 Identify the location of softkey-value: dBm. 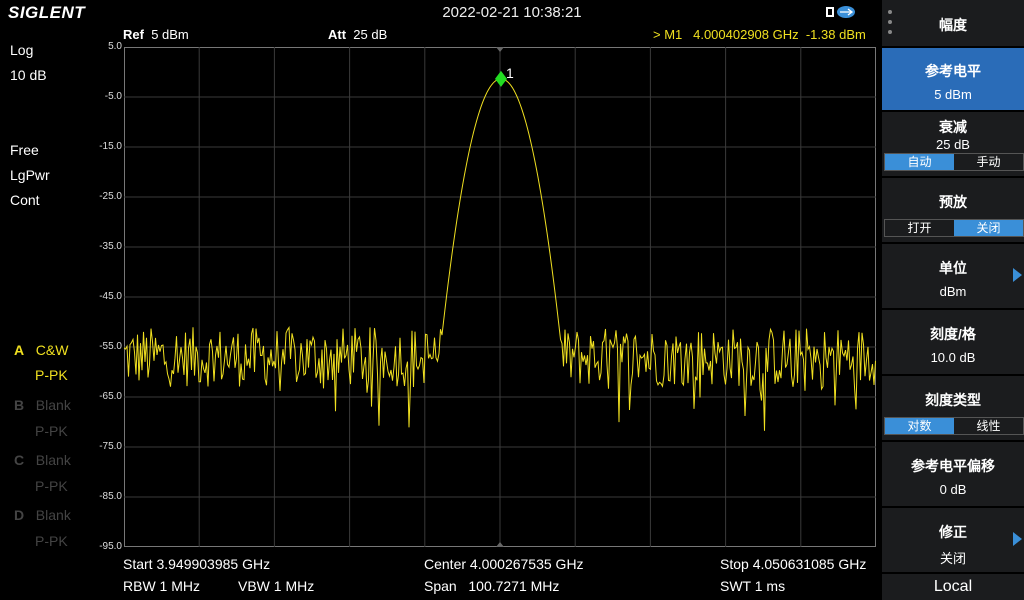
(953, 291).